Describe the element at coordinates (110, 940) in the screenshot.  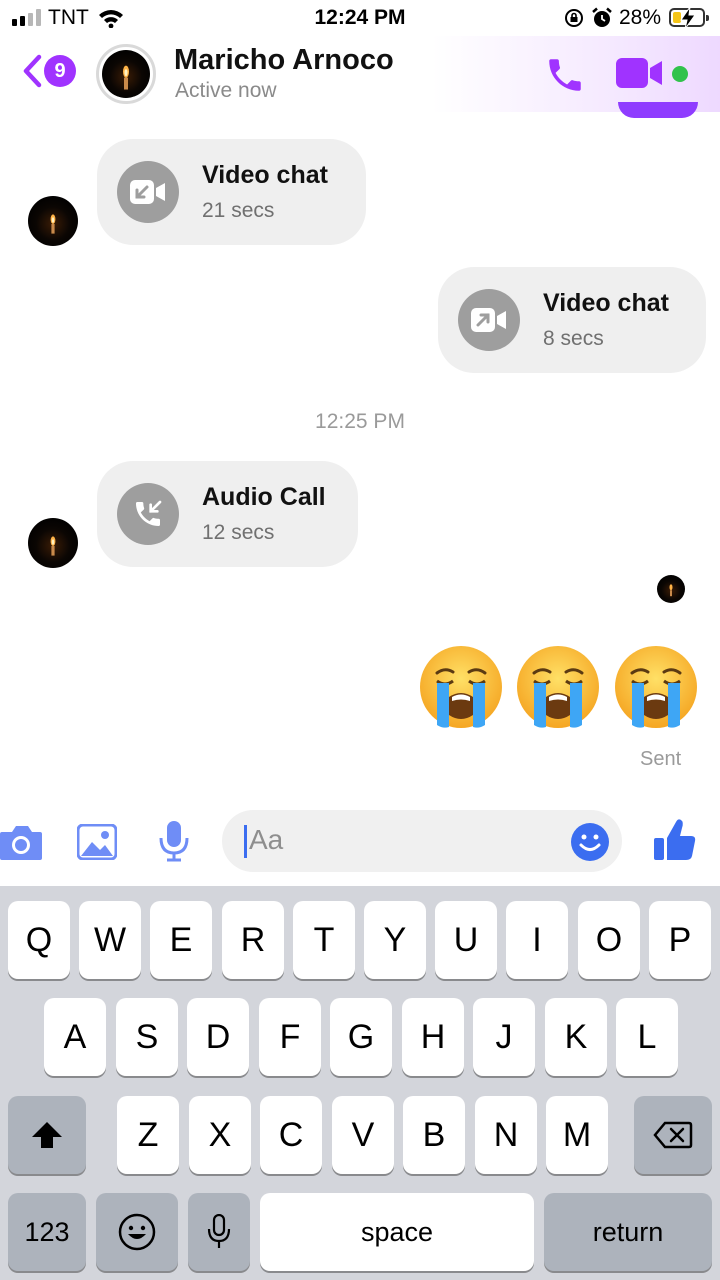
I see `key-w: W` at that location.